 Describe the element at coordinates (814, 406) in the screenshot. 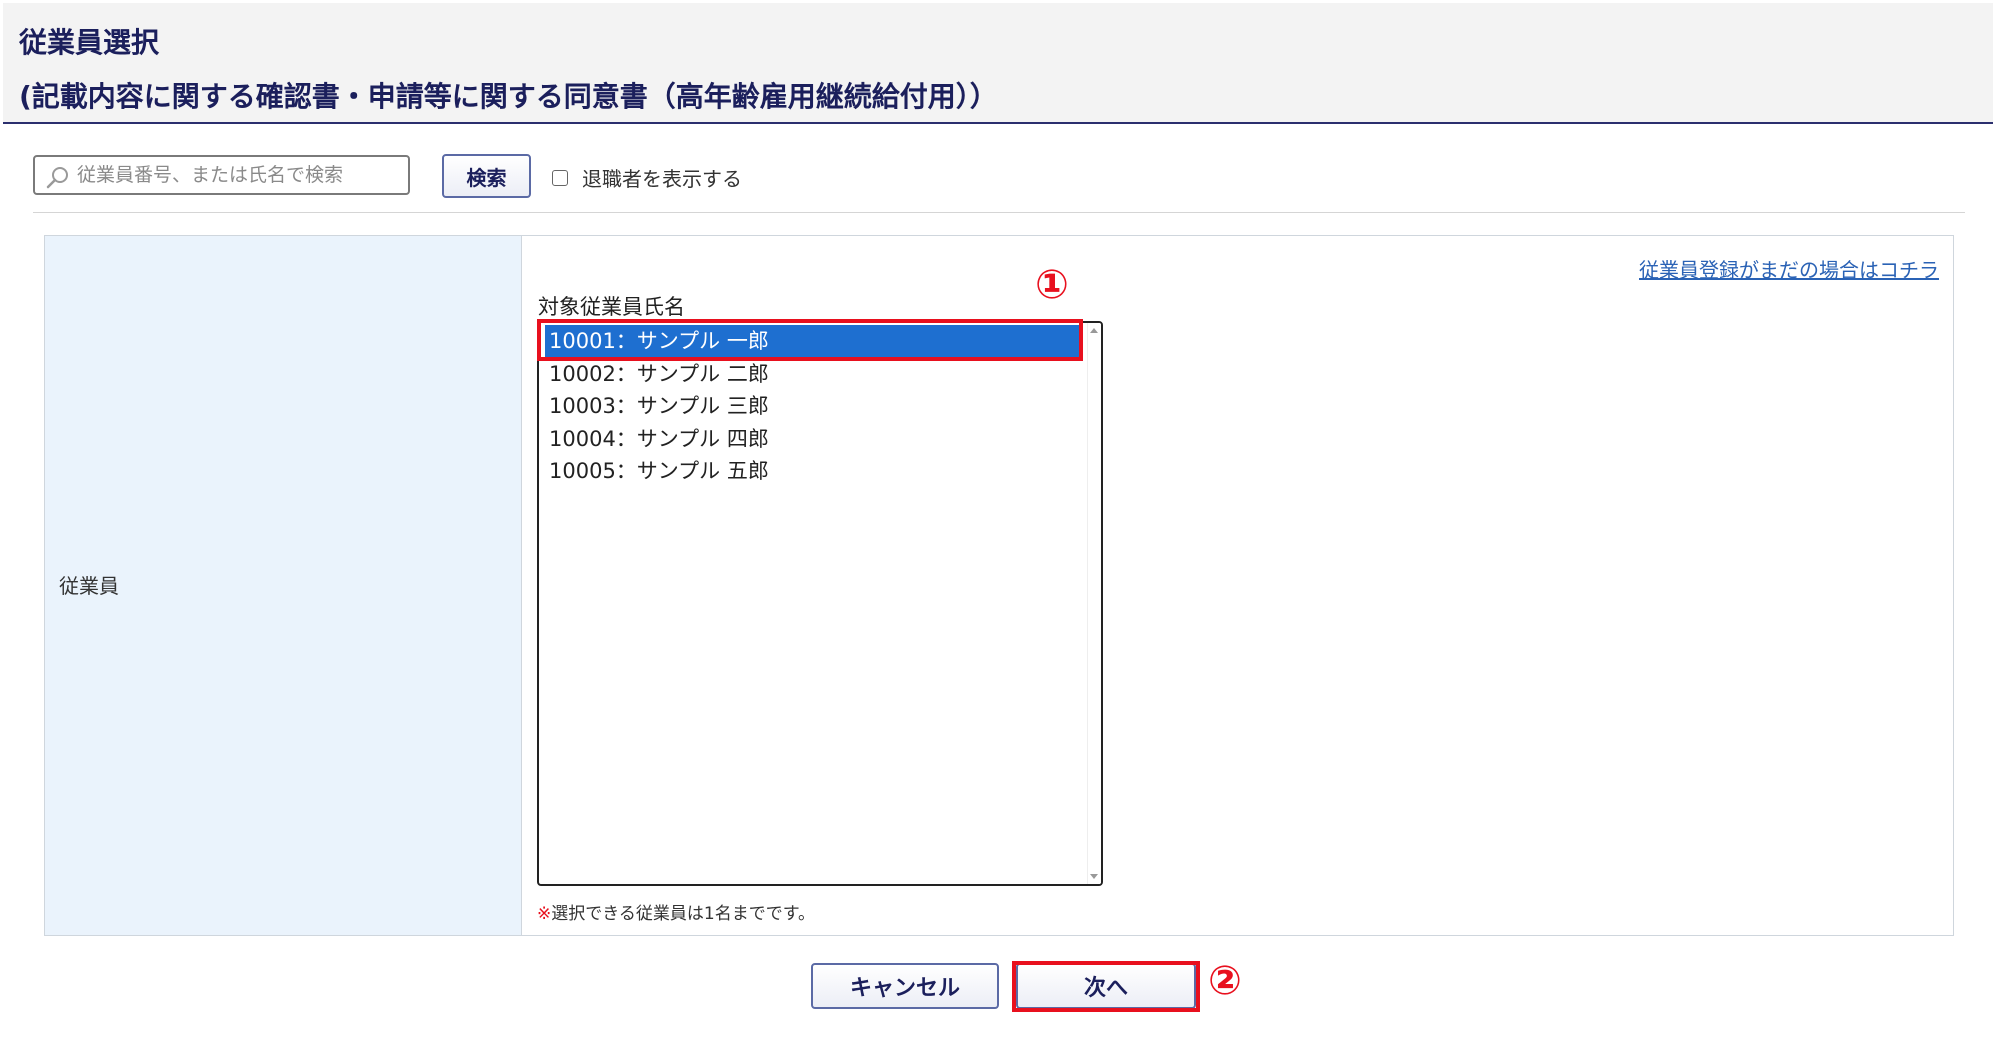

I see `employee-option: 10003：サンプル 三郎` at that location.